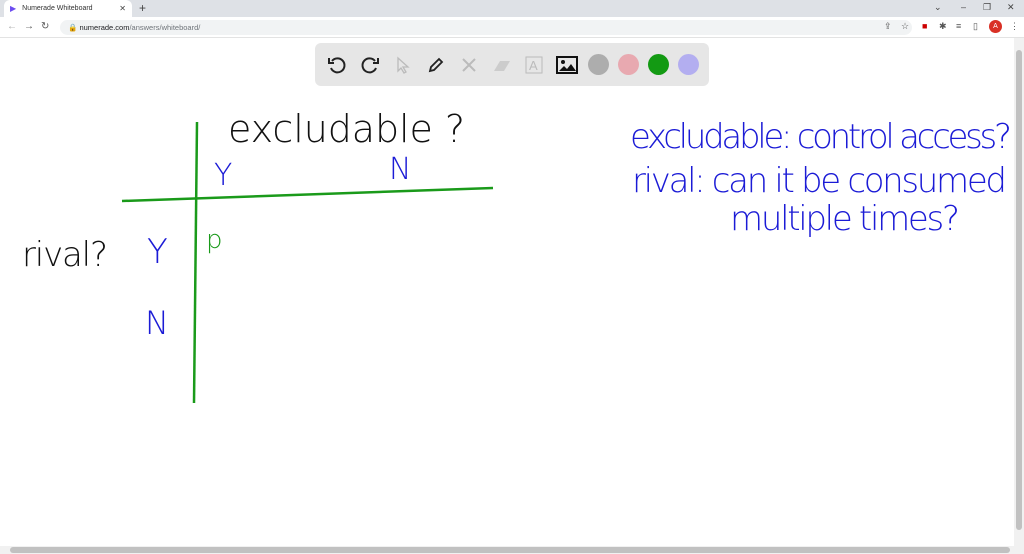 The image size is (1024, 554). Describe the element at coordinates (599, 64) in the screenshot. I see `color-gray-swatch` at that location.